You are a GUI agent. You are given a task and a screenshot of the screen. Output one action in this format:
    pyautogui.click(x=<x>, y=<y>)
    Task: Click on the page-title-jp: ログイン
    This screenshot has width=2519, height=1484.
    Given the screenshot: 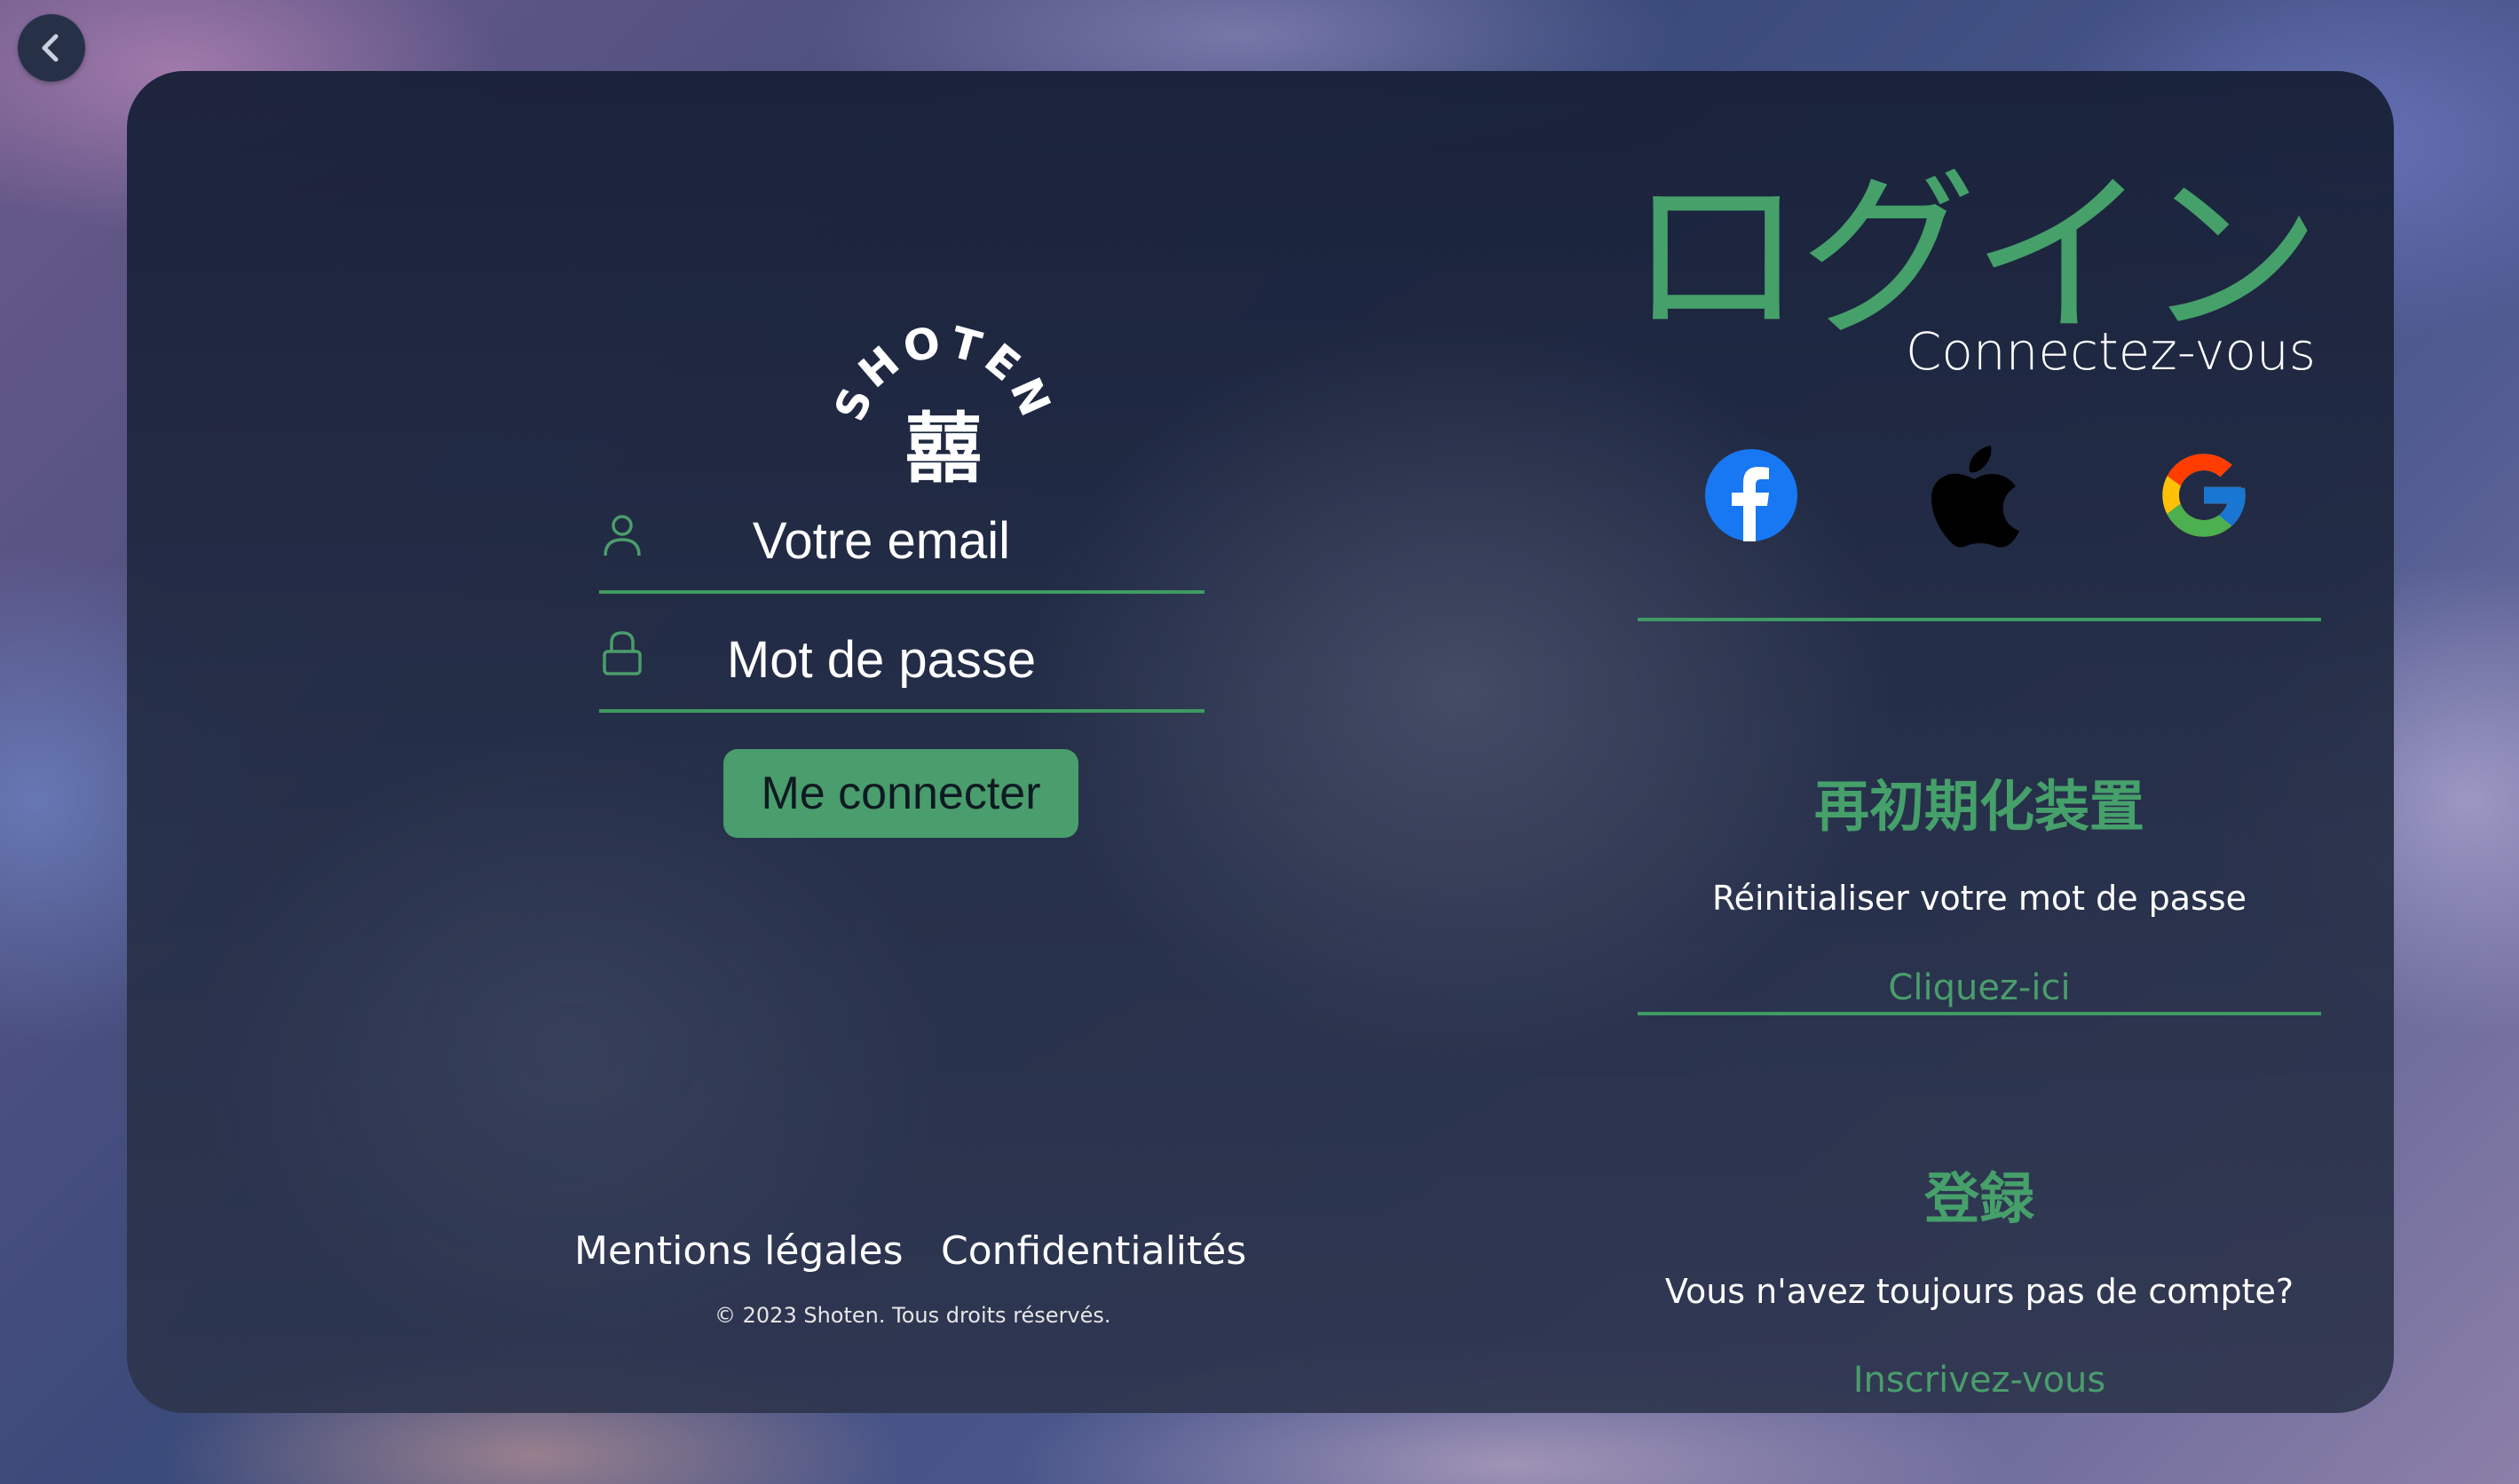 What is the action you would take?
    pyautogui.click(x=1973, y=257)
    